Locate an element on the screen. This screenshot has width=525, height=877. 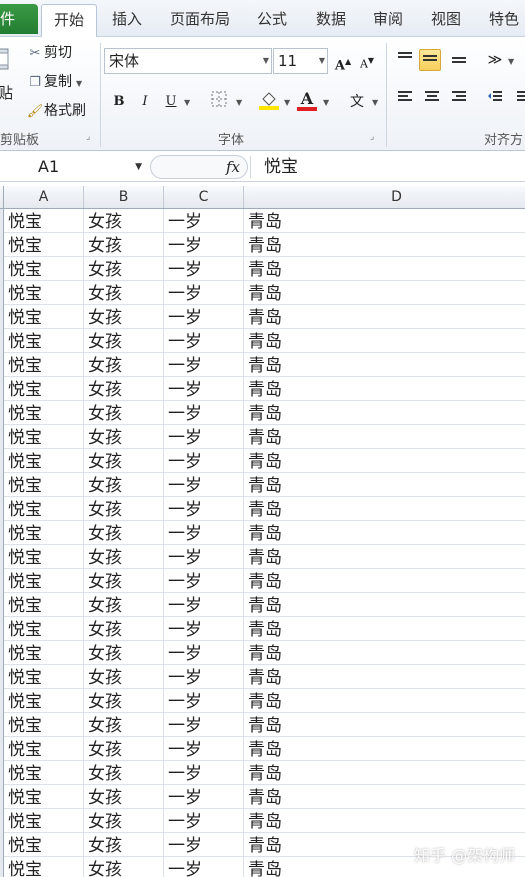
tab-file: 件 is located at coordinates (19, 19).